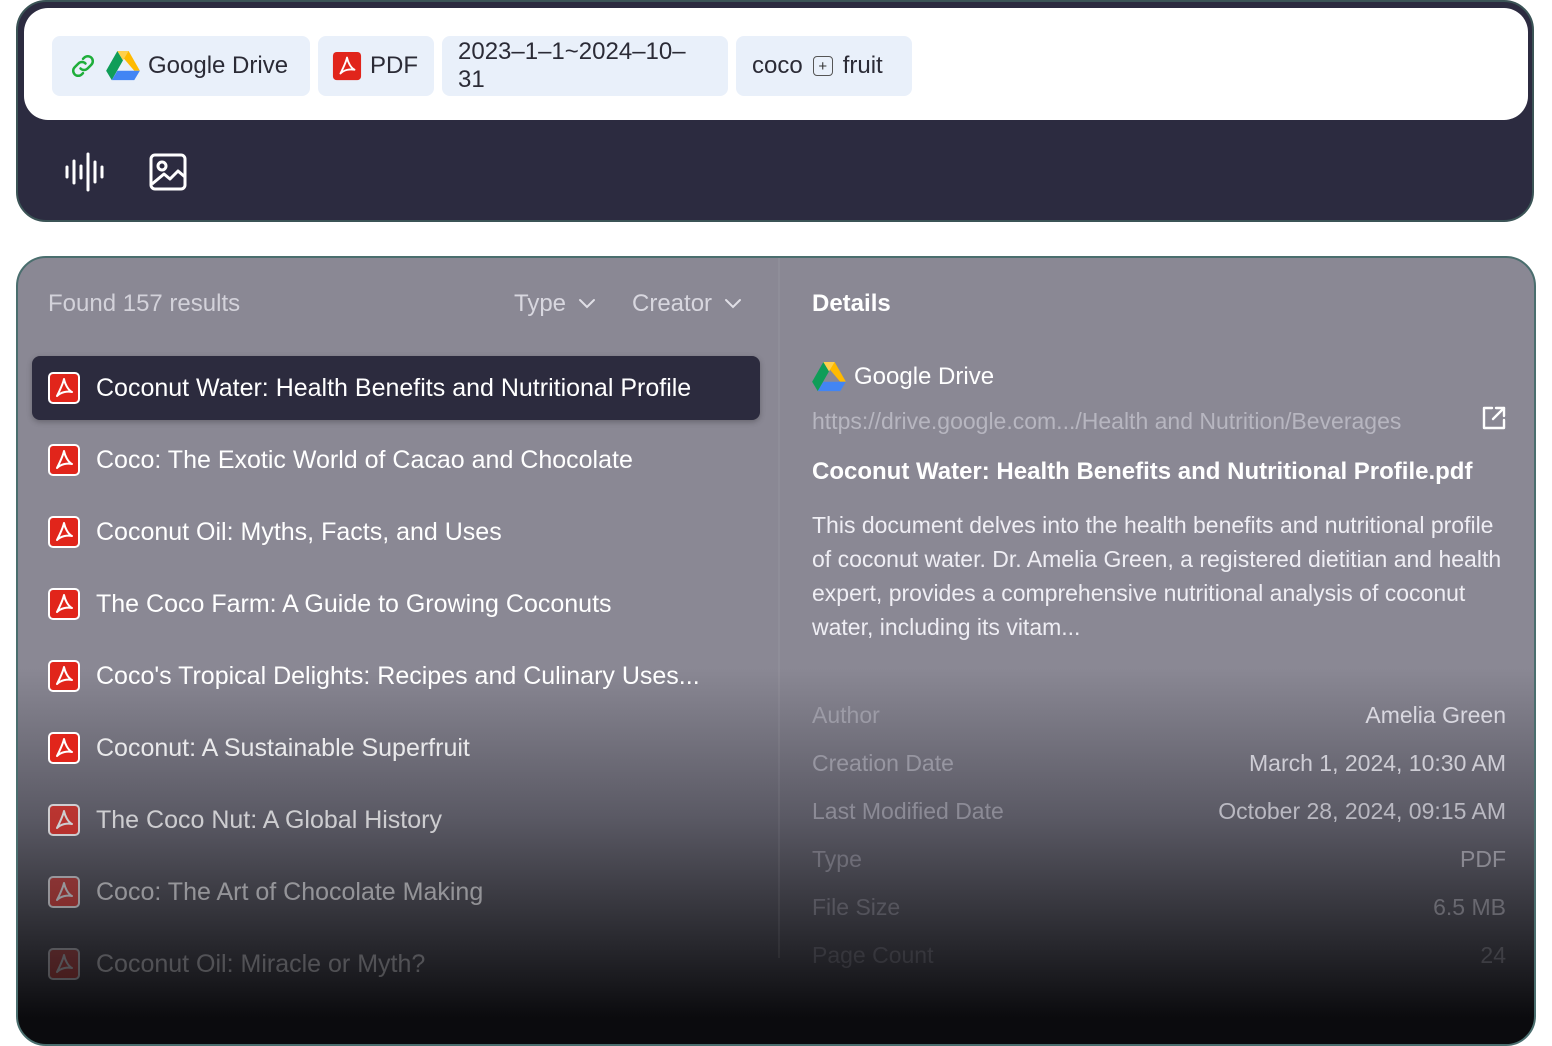 Image resolution: width=1552 pixels, height=1046 pixels. What do you see at coordinates (261, 963) in the screenshot?
I see `result-title: Coconut Oil: Miracle or Myth?` at bounding box center [261, 963].